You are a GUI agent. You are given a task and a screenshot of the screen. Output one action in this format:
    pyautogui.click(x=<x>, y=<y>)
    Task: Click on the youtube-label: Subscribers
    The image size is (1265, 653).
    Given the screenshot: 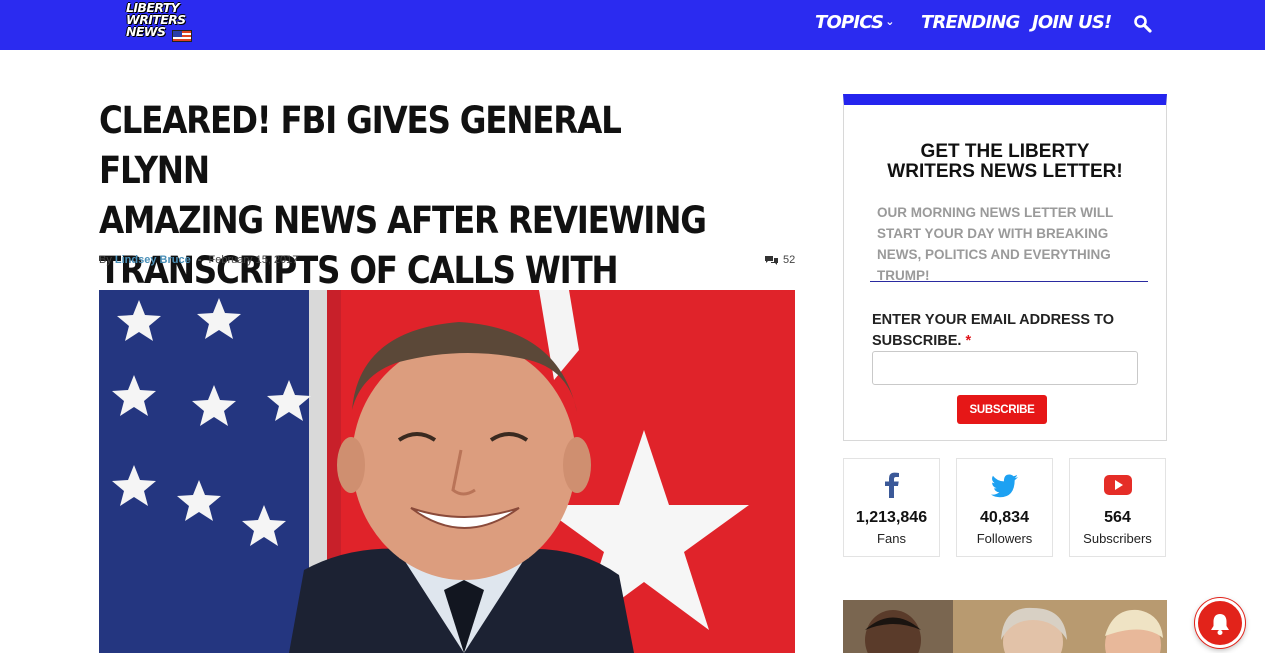 What is the action you would take?
    pyautogui.click(x=1117, y=538)
    